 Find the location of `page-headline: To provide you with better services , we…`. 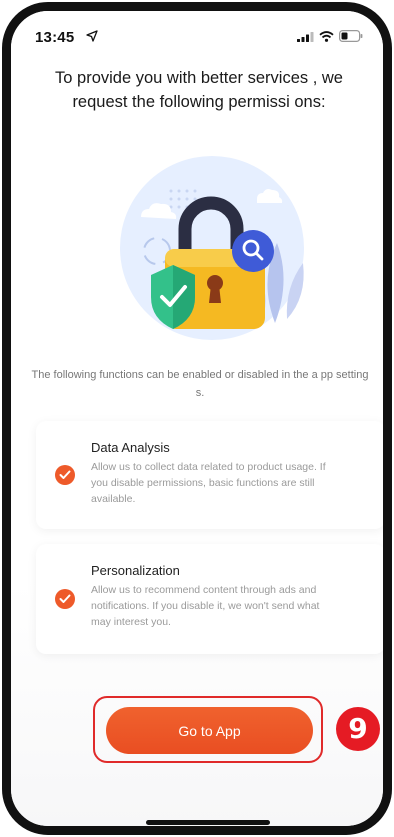

page-headline: To provide you with better services , we… is located at coordinates (199, 90).